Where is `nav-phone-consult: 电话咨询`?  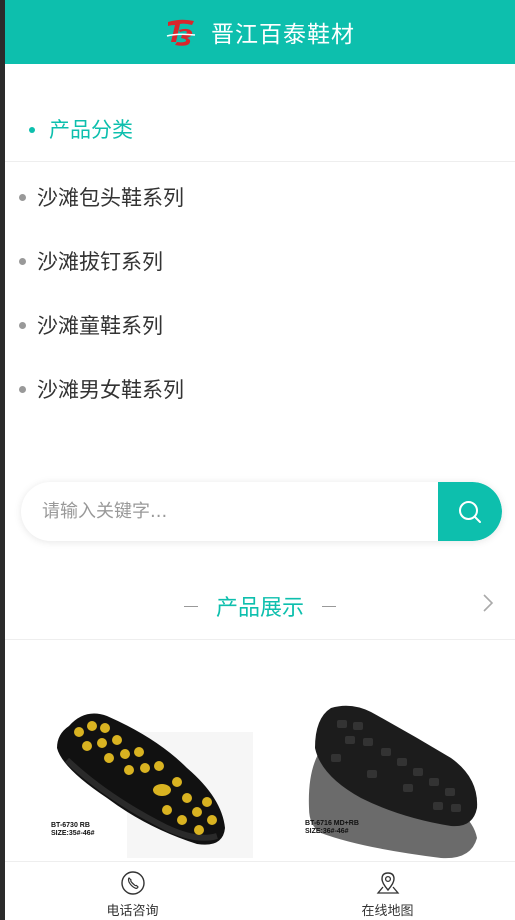 nav-phone-consult: 电话咨询 is located at coordinates (132, 891).